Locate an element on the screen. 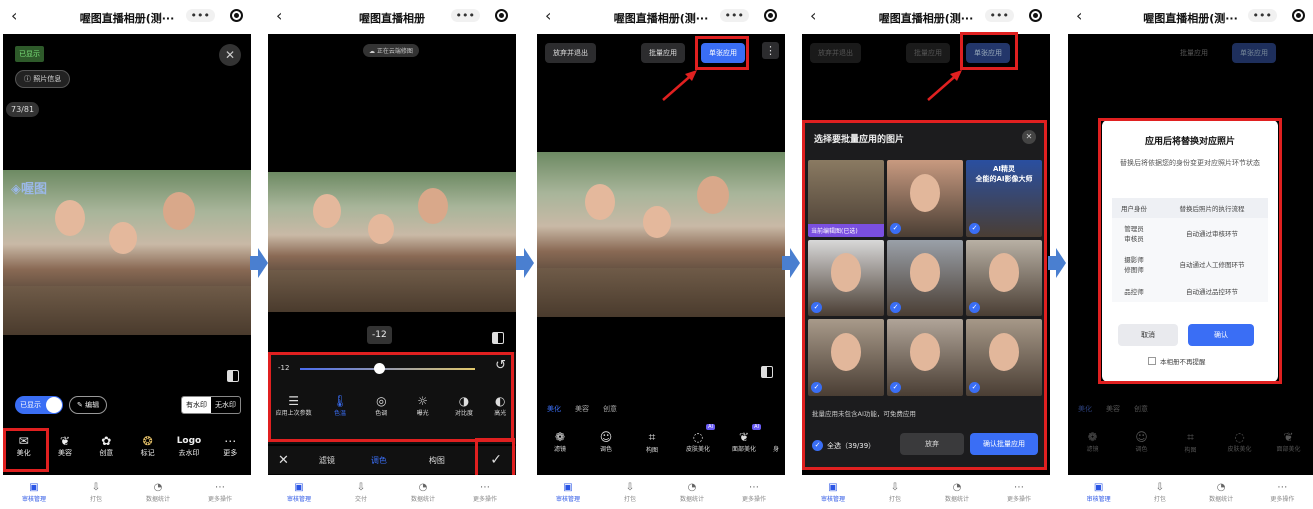  tab-deliver: ⇩ 交付 is located at coordinates (361, 492).